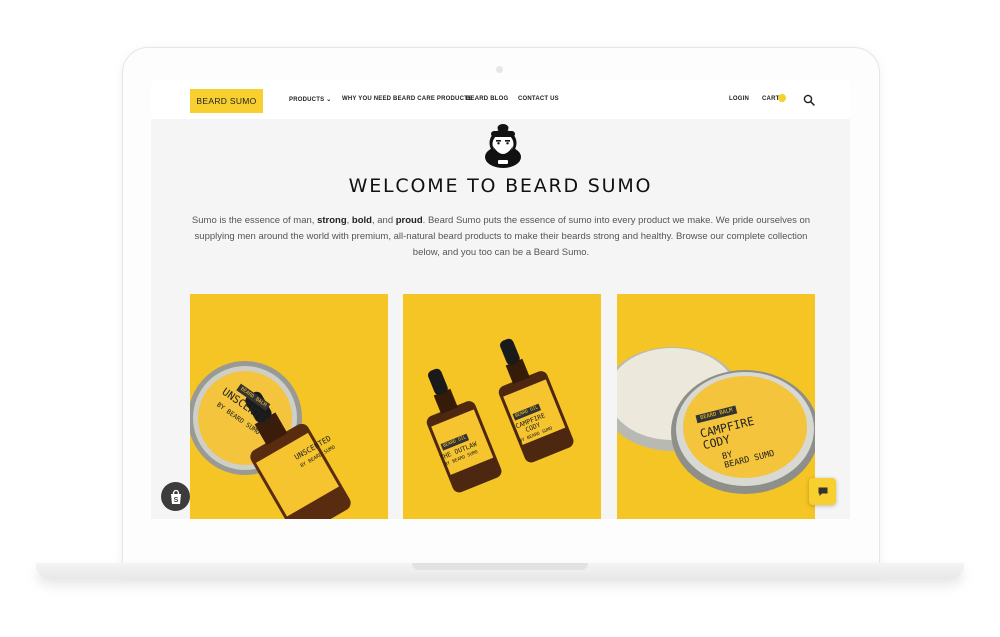 This screenshot has height=637, width=1000. I want to click on cart-link: CART, so click(770, 99).